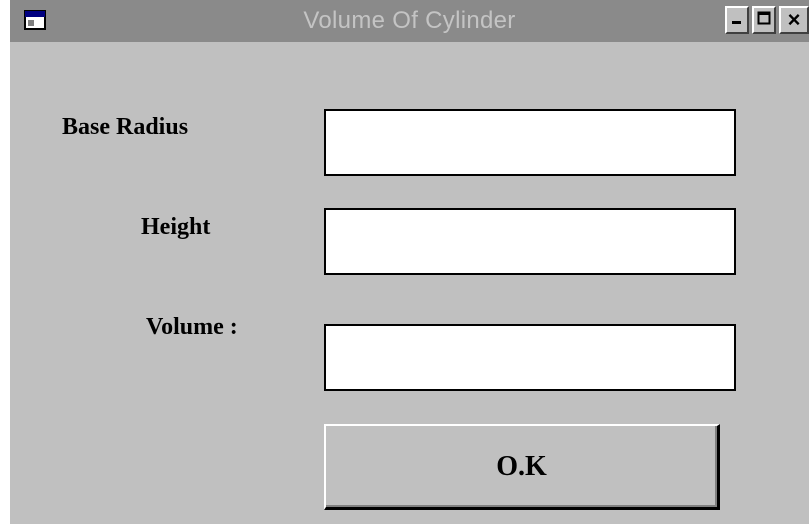  Describe the element at coordinates (530, 142) in the screenshot. I see `base-radius-input` at that location.